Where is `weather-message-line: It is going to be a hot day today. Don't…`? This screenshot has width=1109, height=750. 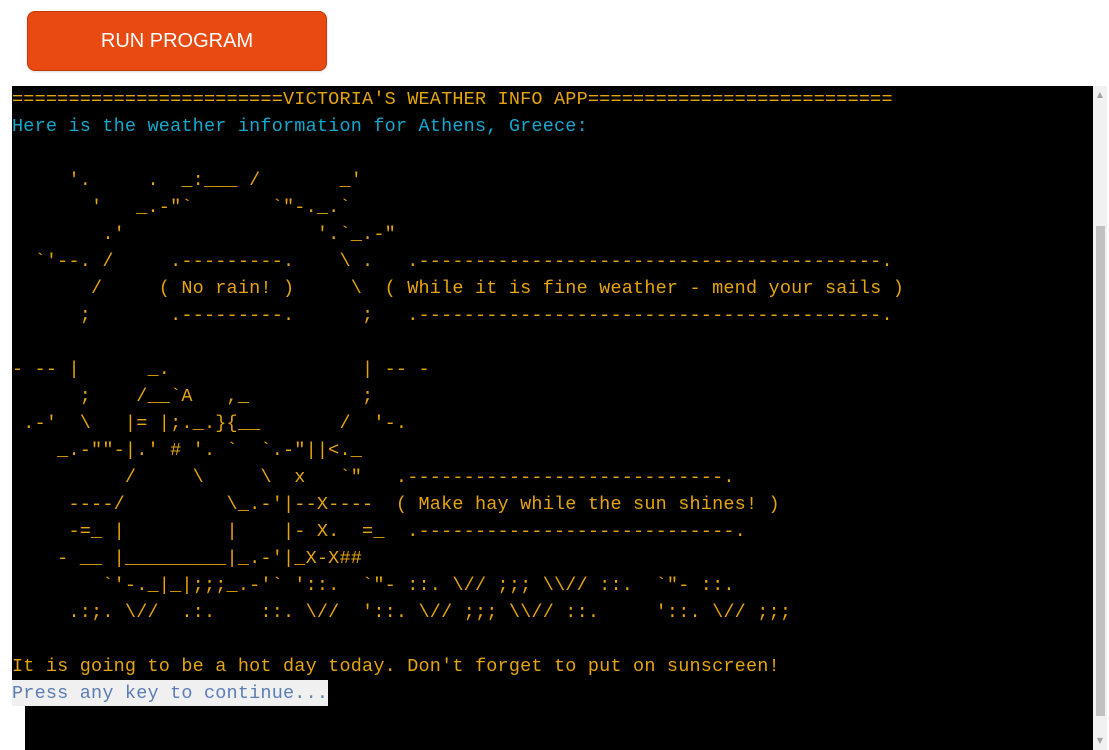 weather-message-line: It is going to be a hot day today. Don't… is located at coordinates (396, 666).